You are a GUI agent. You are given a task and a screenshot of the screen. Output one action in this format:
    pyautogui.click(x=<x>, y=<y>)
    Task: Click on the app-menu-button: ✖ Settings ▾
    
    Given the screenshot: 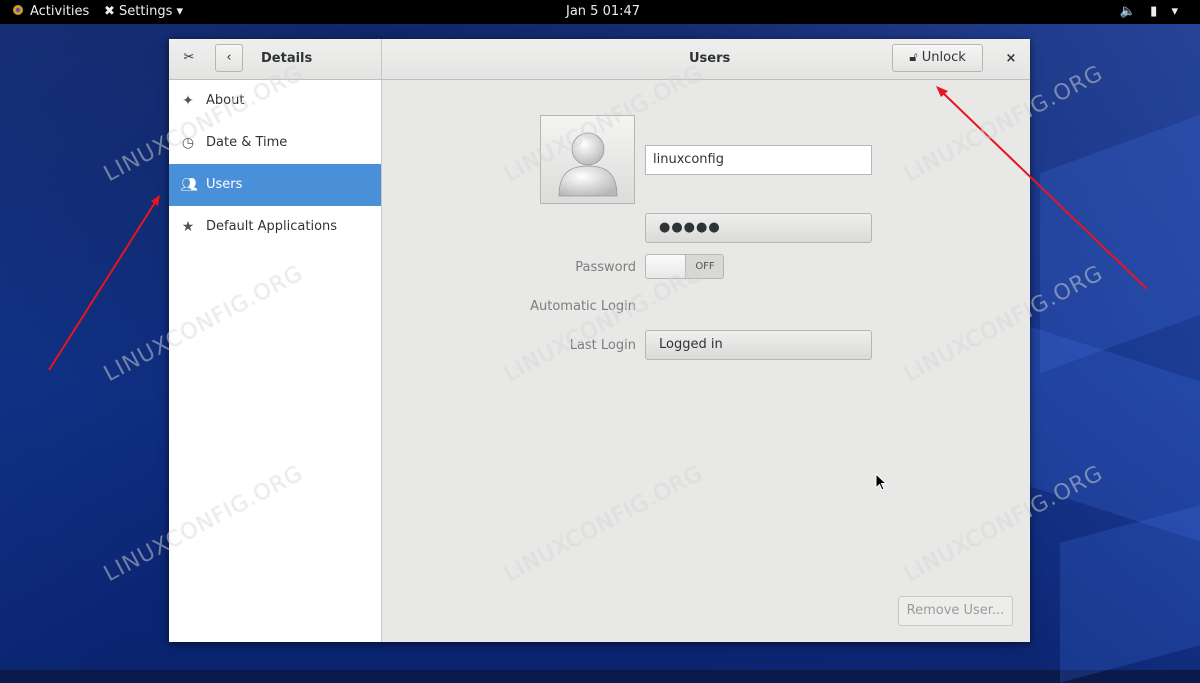 What is the action you would take?
    pyautogui.click(x=143, y=12)
    